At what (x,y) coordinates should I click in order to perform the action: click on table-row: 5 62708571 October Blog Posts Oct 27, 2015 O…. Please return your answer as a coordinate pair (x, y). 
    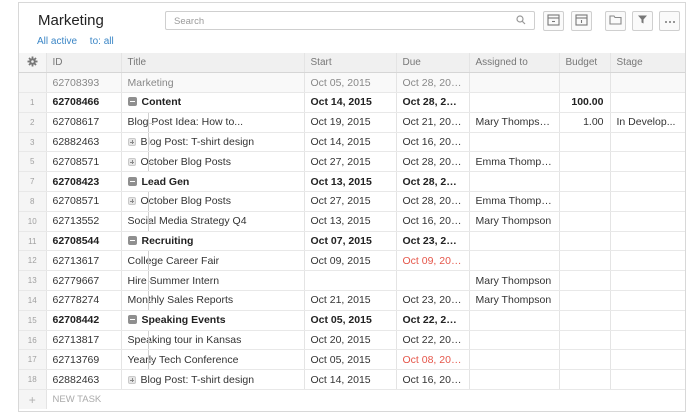
    Looking at the image, I should click on (352, 162).